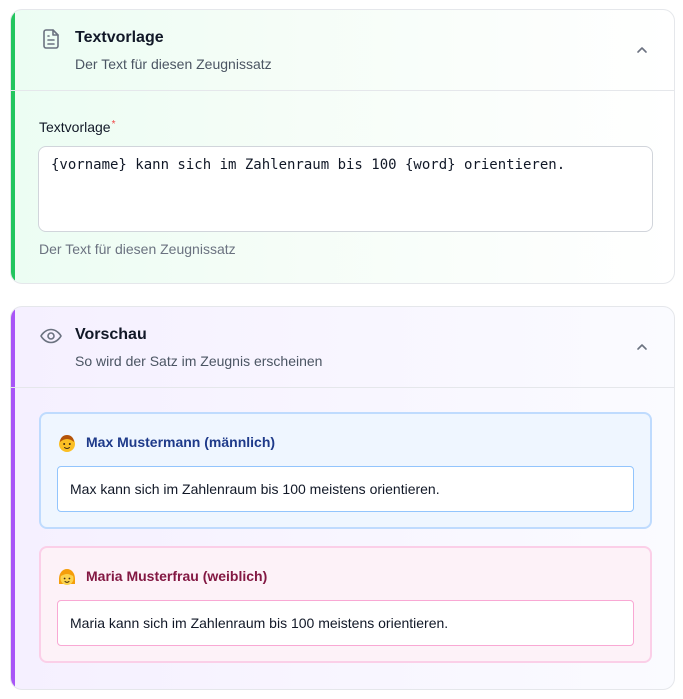 Image resolution: width=683 pixels, height=699 pixels. What do you see at coordinates (67, 443) in the screenshot?
I see `boy-emoji-icon` at bounding box center [67, 443].